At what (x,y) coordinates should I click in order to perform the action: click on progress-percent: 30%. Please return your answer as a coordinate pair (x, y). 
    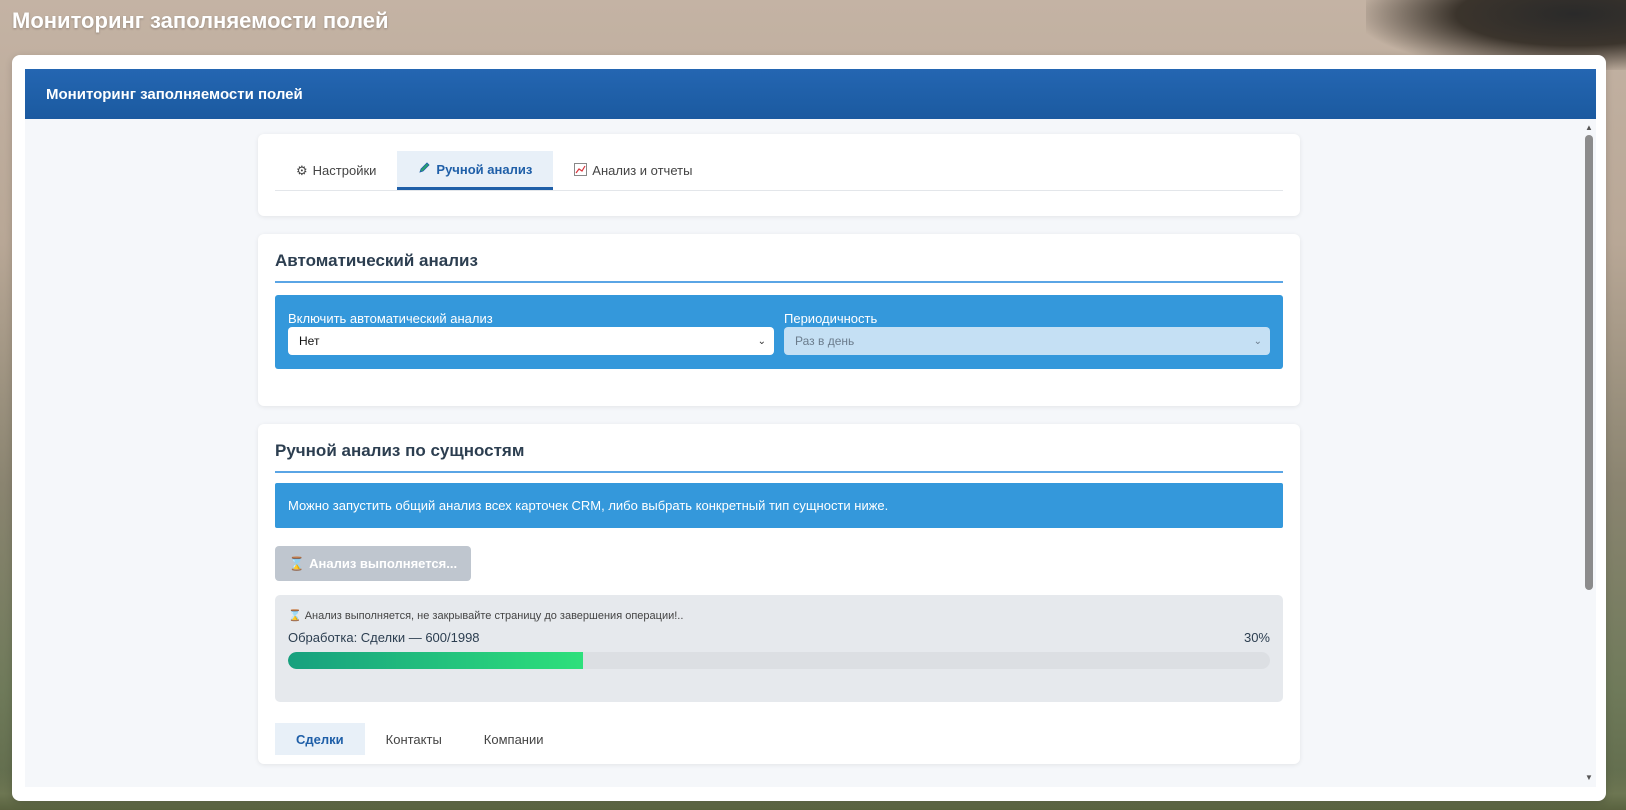
    Looking at the image, I should click on (1256, 637).